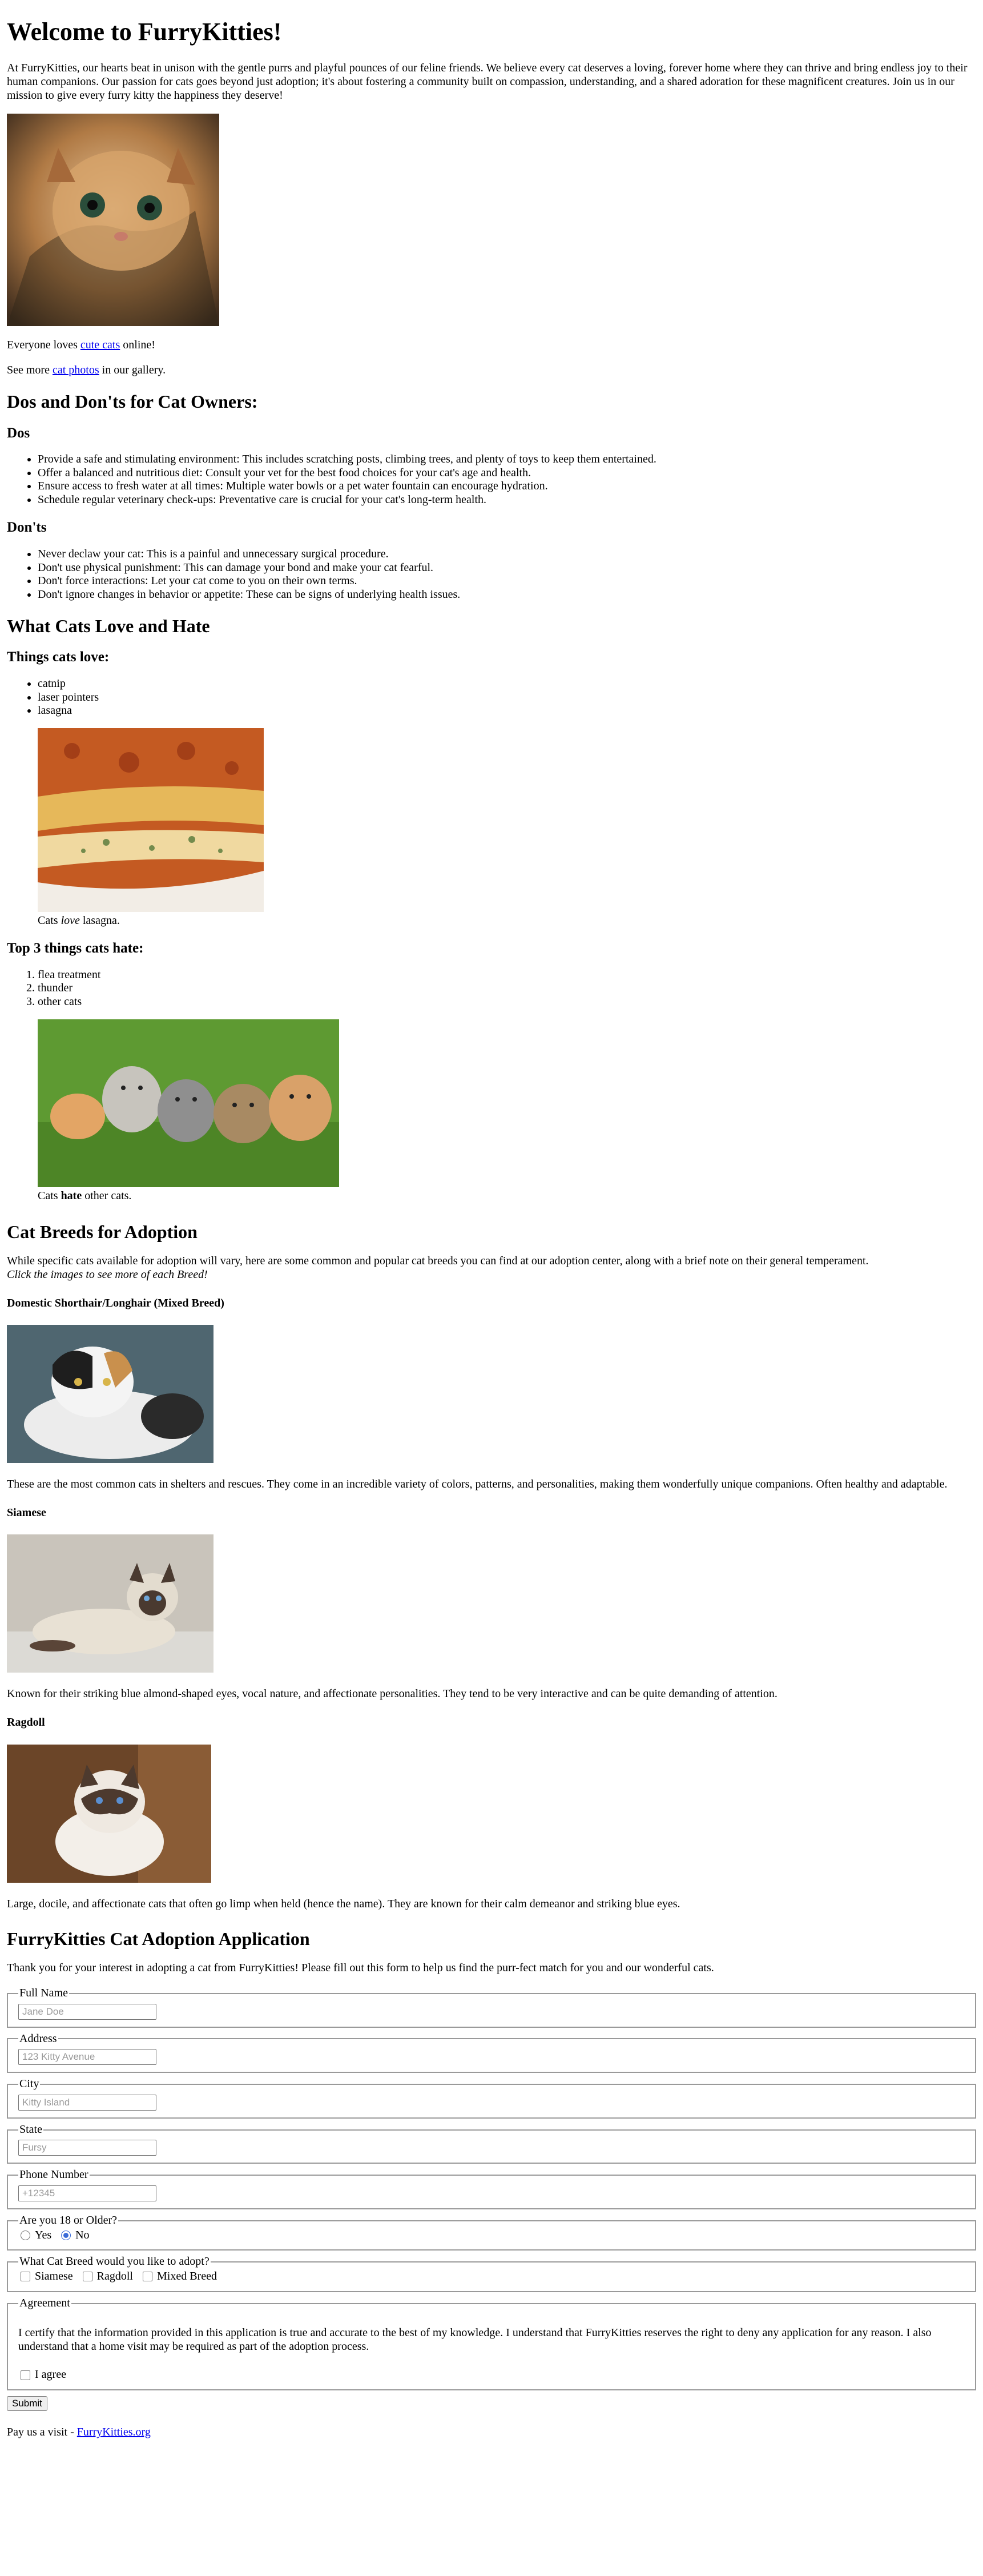 This screenshot has width=983, height=2576. Describe the element at coordinates (75, 949) in the screenshot. I see `hate-heading: Top 3 things cats hate:` at that location.